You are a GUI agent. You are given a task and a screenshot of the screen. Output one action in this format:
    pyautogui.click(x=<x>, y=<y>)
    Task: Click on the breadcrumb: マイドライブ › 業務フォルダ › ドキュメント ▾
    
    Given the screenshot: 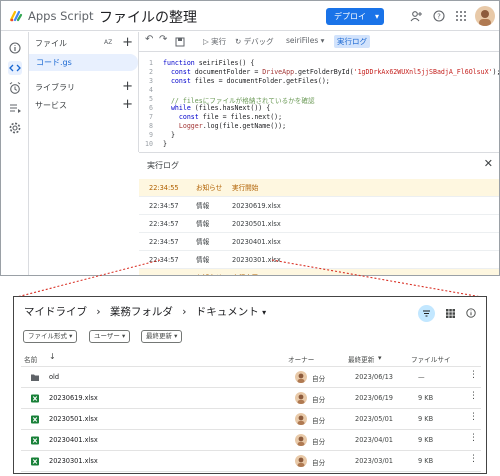 What is the action you would take?
    pyautogui.click(x=145, y=311)
    